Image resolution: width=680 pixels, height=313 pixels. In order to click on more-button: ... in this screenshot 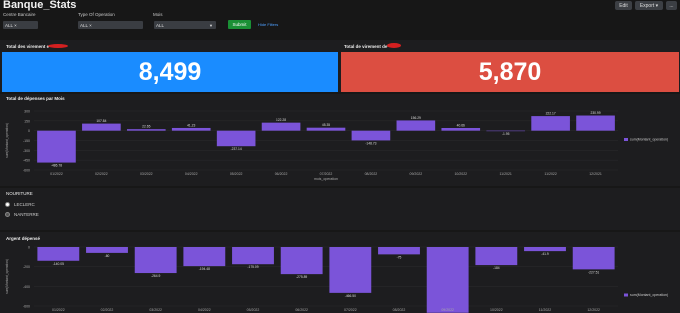, I will do `click(671, 5)`.